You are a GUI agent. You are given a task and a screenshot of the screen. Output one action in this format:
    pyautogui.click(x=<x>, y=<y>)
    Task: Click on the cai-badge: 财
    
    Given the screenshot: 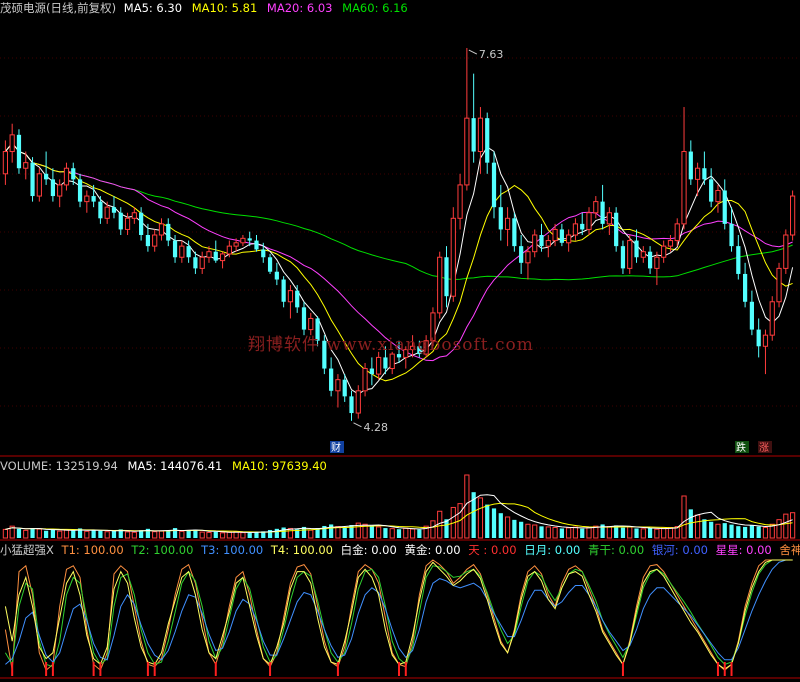 What is the action you would take?
    pyautogui.click(x=336, y=447)
    